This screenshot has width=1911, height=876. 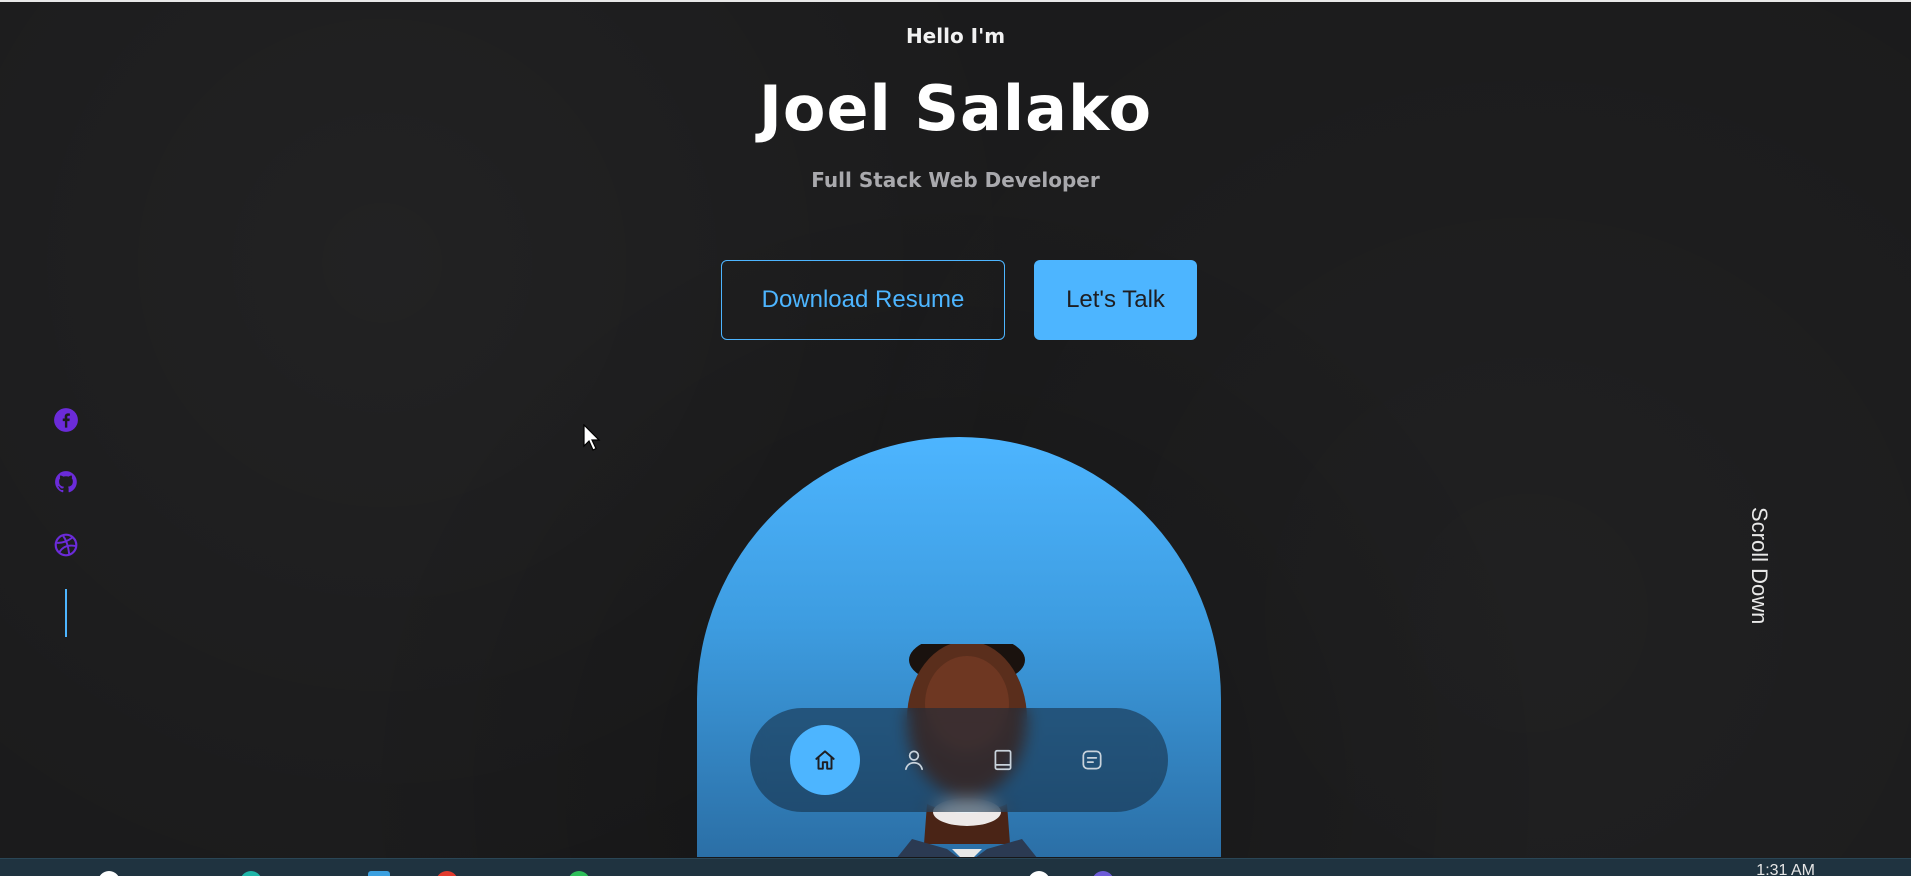 What do you see at coordinates (66, 420) in the screenshot?
I see `facebook-icon` at bounding box center [66, 420].